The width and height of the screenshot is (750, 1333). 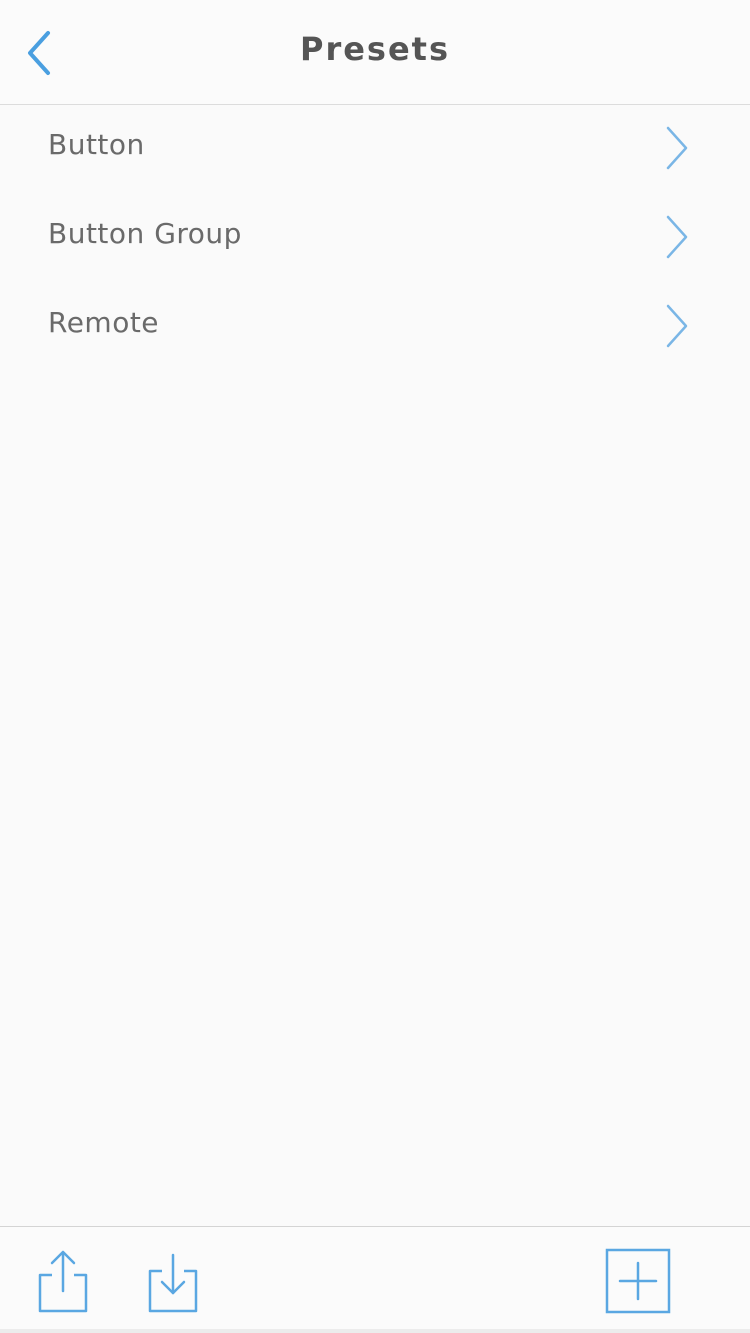 What do you see at coordinates (375, 1331) in the screenshot?
I see `bottom-edge-divider` at bounding box center [375, 1331].